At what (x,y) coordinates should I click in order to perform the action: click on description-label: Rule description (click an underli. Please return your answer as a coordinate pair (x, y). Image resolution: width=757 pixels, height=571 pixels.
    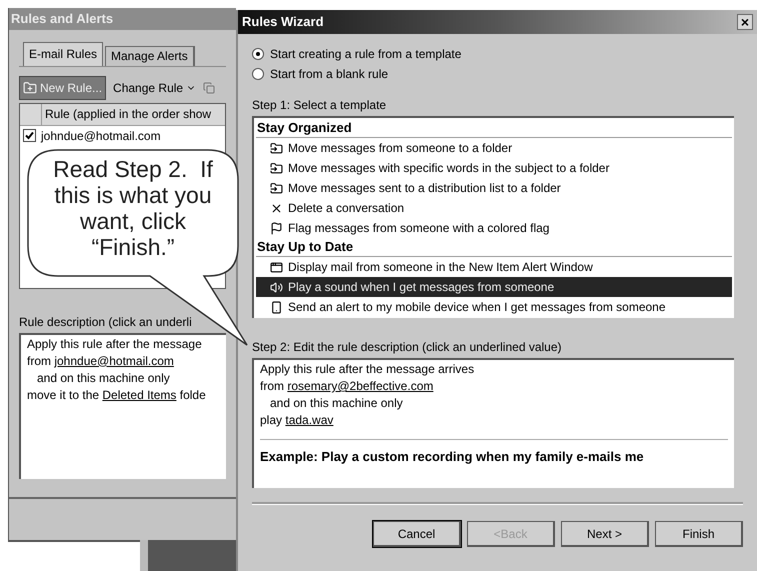
    Looking at the image, I should click on (106, 322).